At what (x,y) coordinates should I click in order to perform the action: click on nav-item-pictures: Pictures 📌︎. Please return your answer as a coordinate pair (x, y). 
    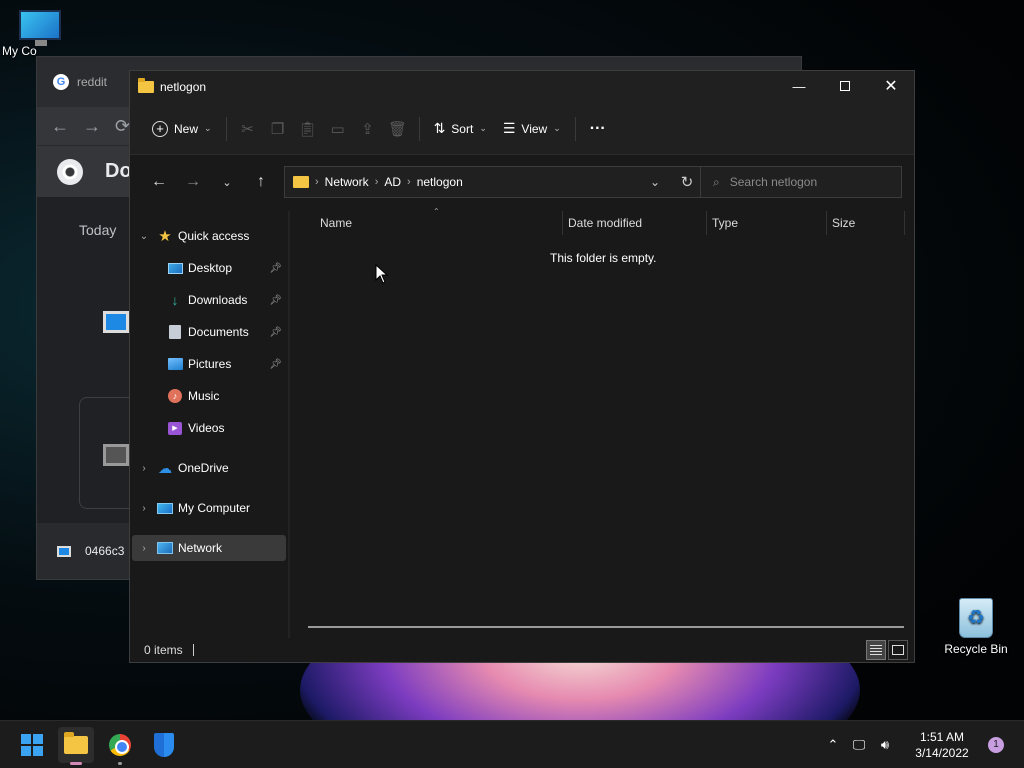
    Looking at the image, I should click on (209, 364).